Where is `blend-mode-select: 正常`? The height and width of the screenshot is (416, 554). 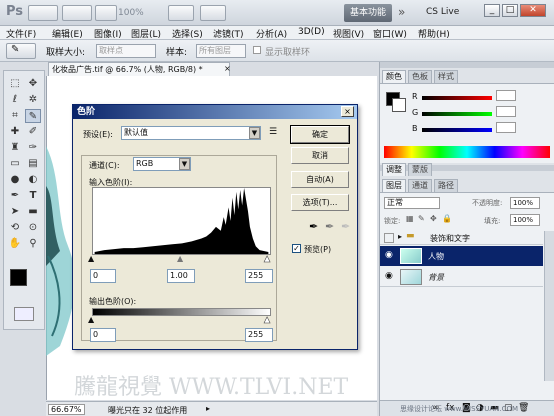 blend-mode-select: 正常 is located at coordinates (412, 203).